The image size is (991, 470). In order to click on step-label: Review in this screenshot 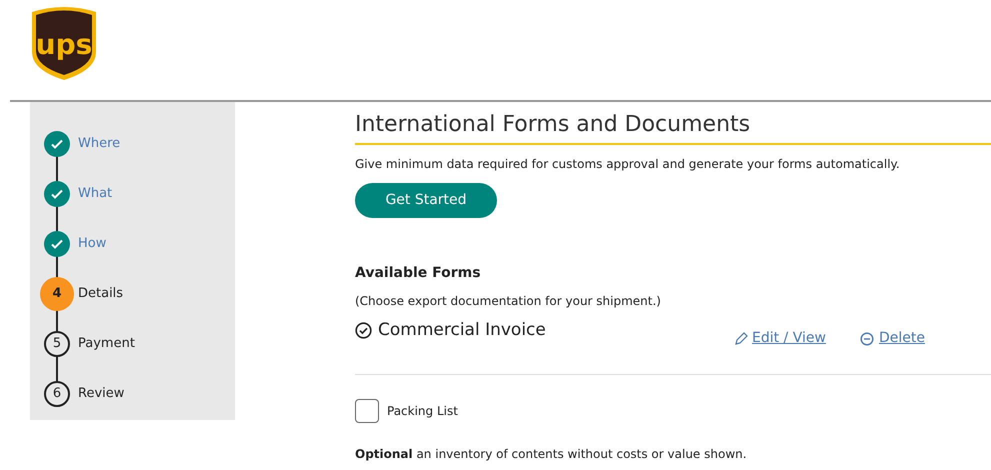, I will do `click(101, 394)`.